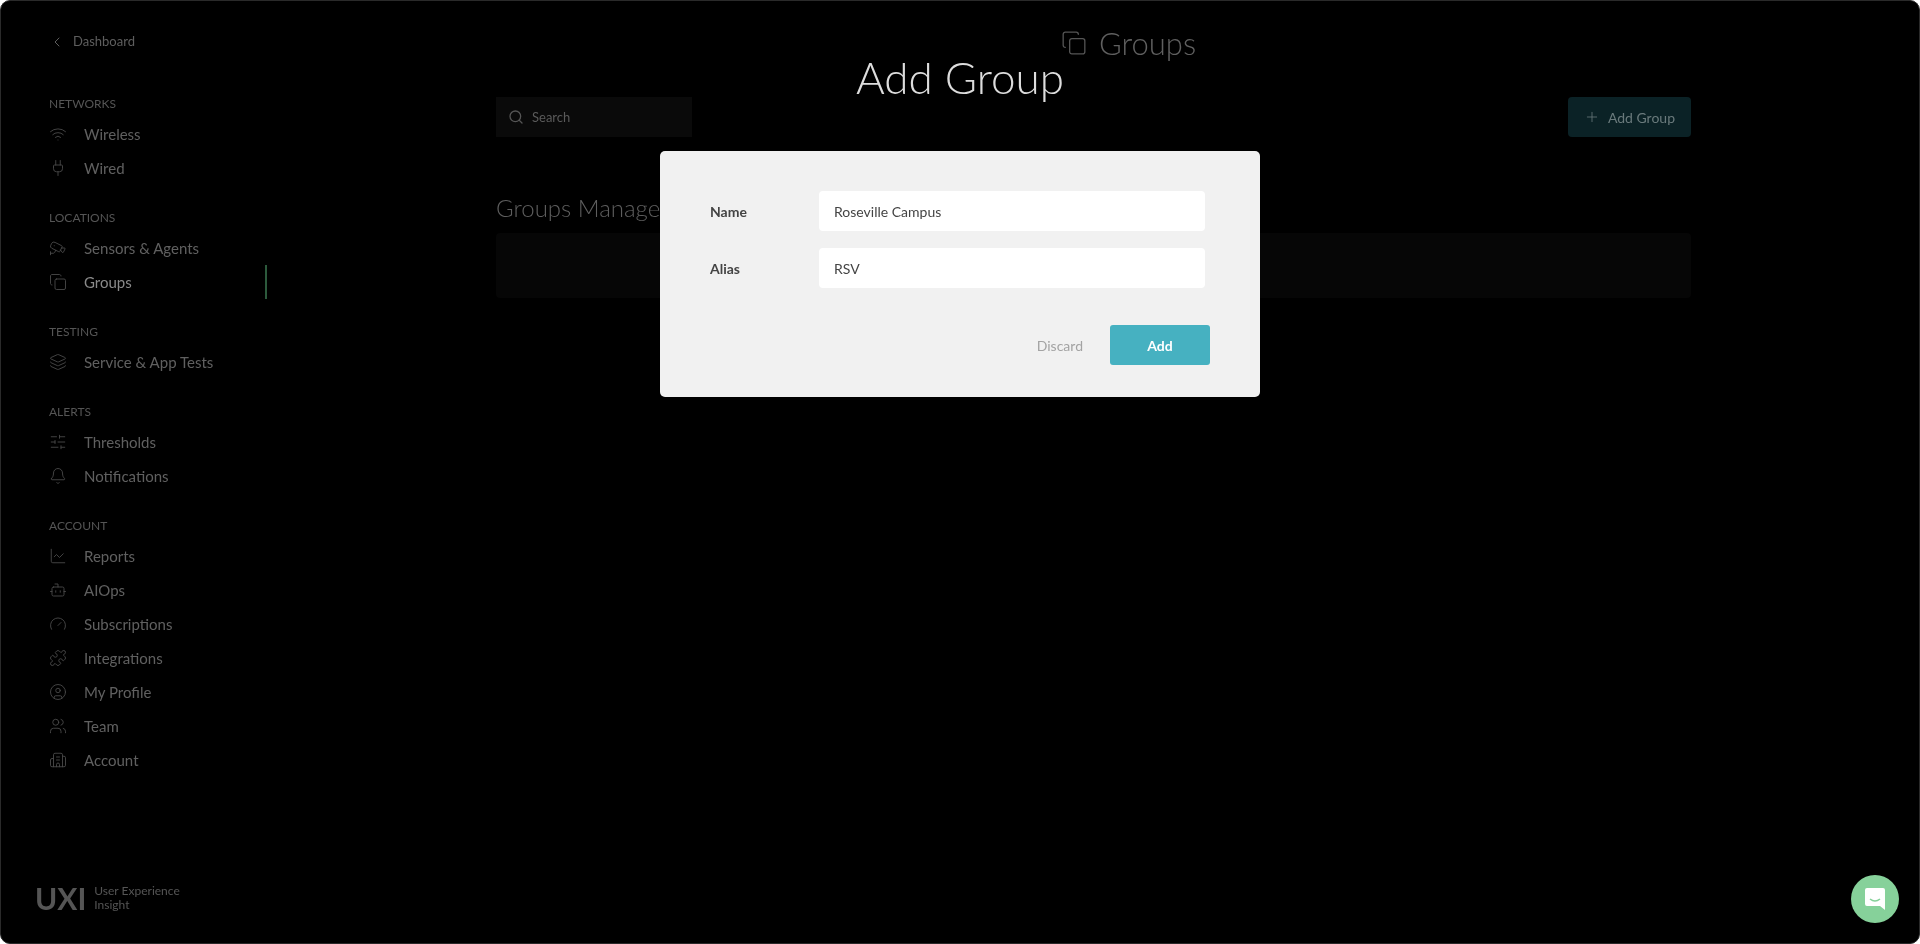 The height and width of the screenshot is (944, 1920). I want to click on add-group-button: Add Group, so click(1629, 117).